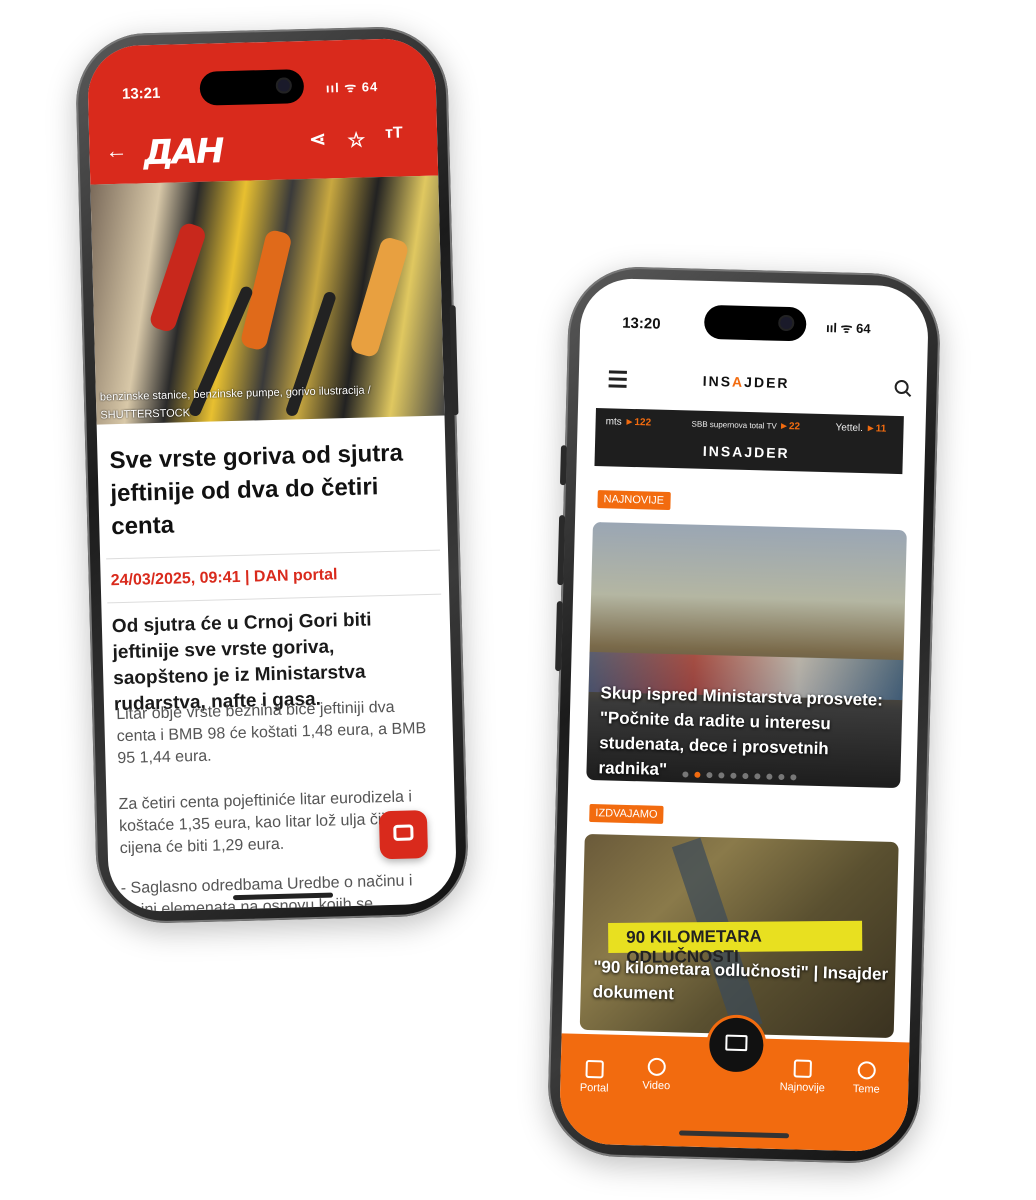  What do you see at coordinates (561, 550) in the screenshot?
I see `volume-up-button` at bounding box center [561, 550].